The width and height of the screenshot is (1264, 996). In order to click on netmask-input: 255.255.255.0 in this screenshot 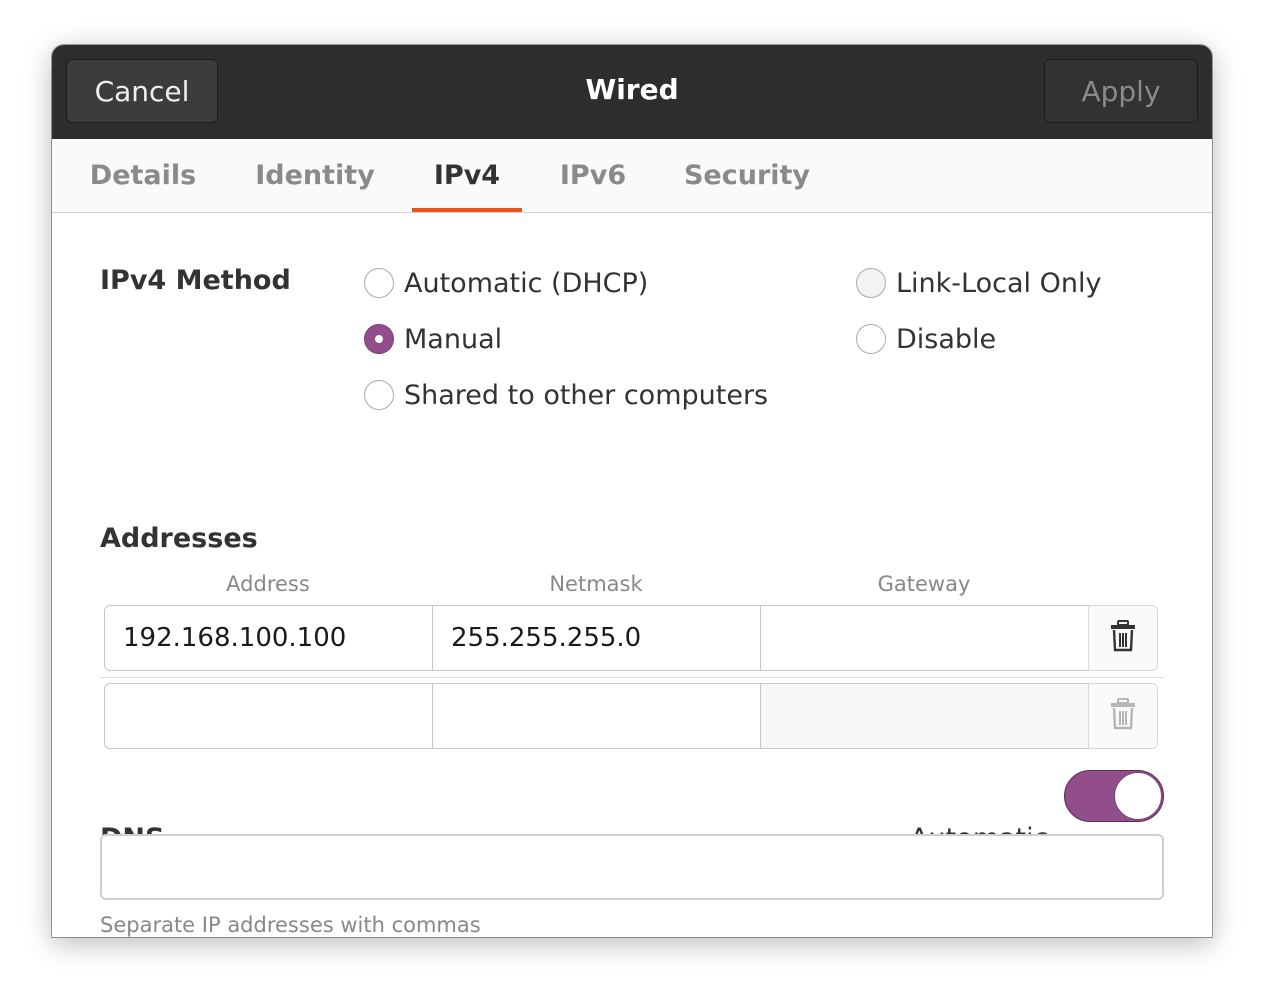, I will do `click(596, 638)`.